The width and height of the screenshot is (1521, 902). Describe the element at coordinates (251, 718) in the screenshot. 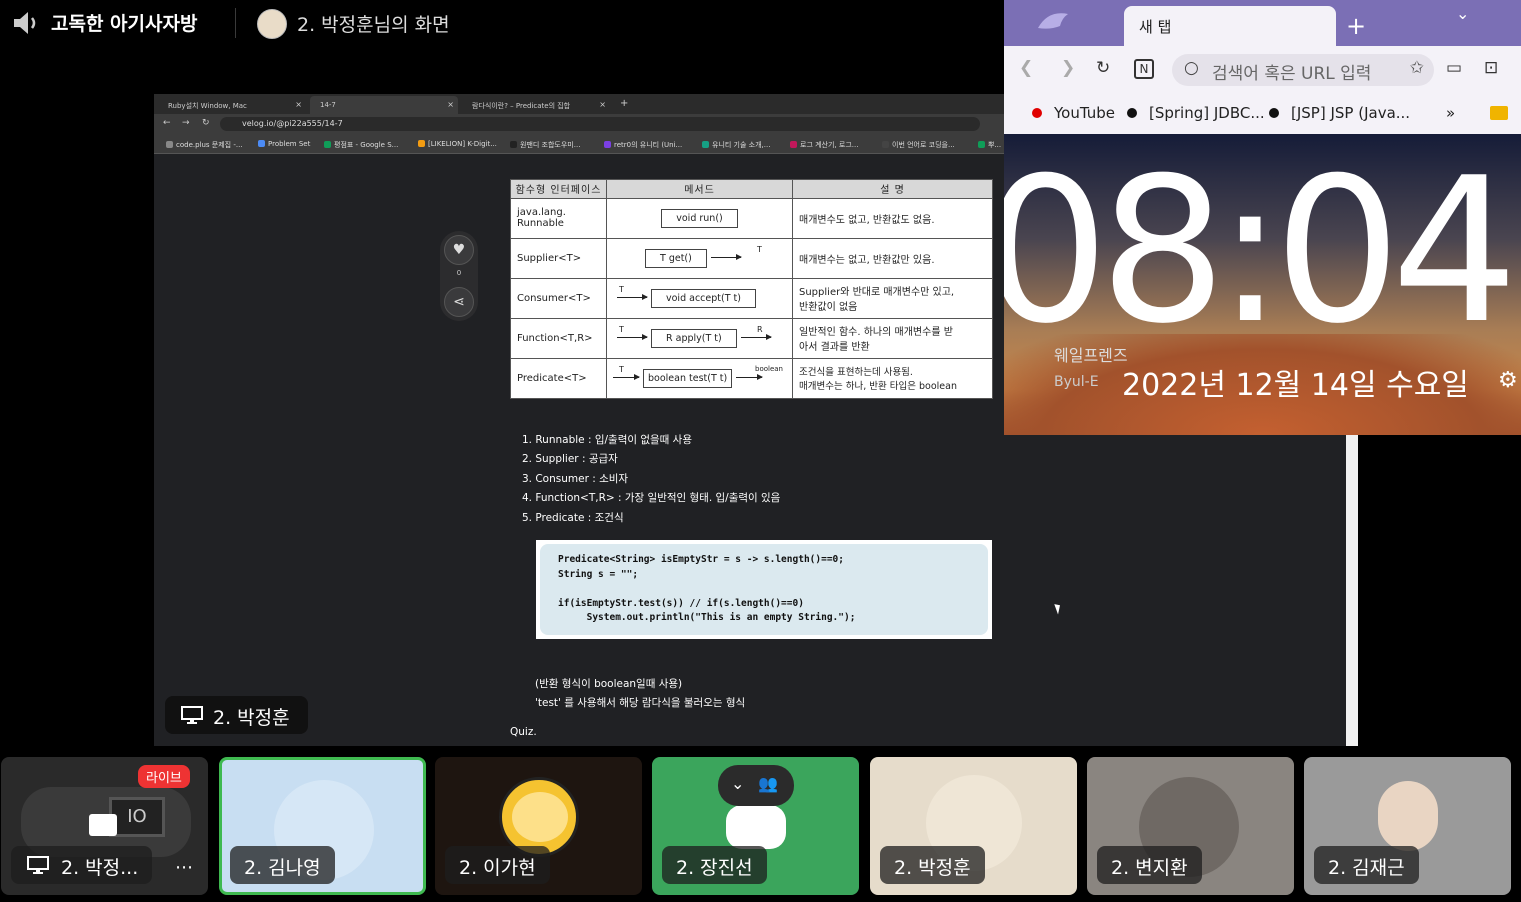

I see `presenter-name: 2. 박정훈` at that location.